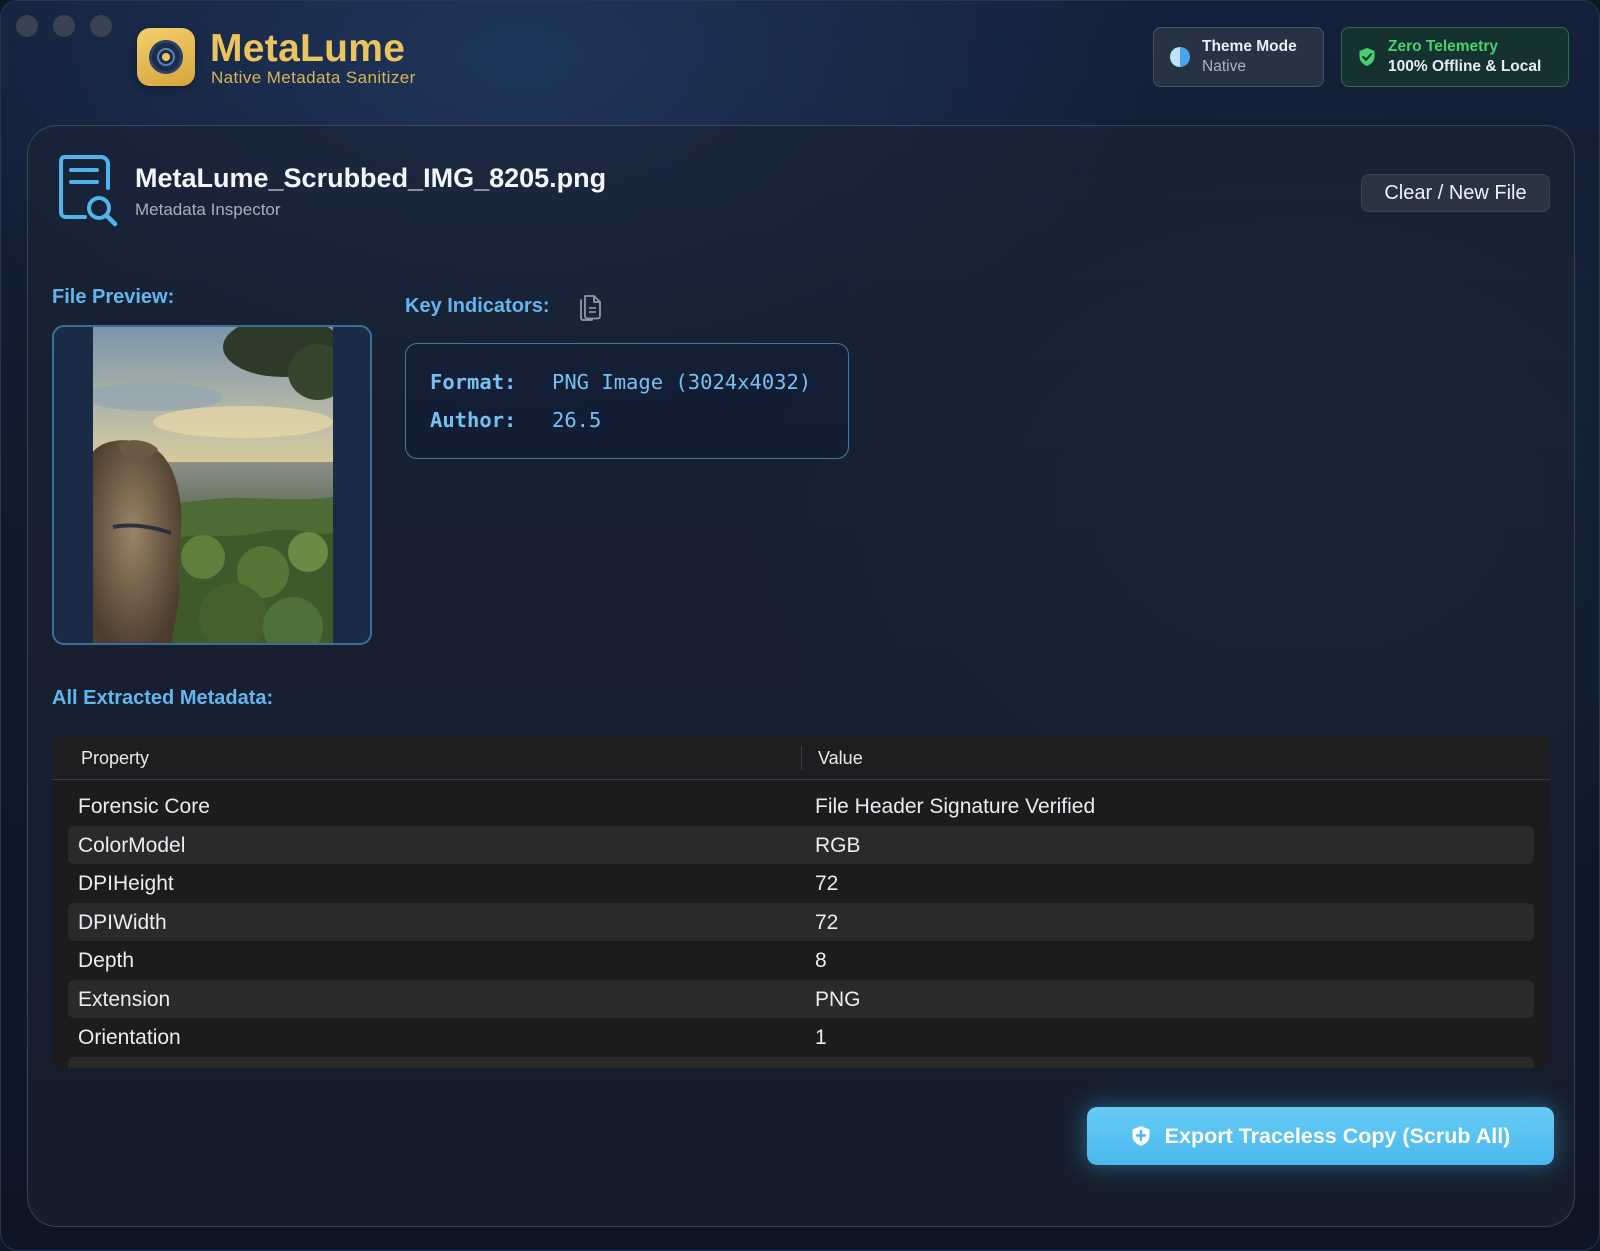 The height and width of the screenshot is (1251, 1600). I want to click on document-search-icon, so click(88, 191).